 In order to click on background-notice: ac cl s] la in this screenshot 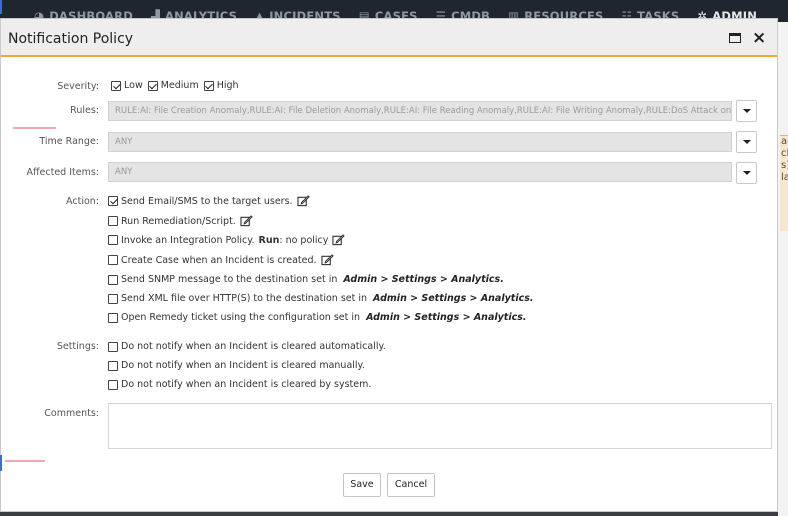, I will do `click(784, 183)`.